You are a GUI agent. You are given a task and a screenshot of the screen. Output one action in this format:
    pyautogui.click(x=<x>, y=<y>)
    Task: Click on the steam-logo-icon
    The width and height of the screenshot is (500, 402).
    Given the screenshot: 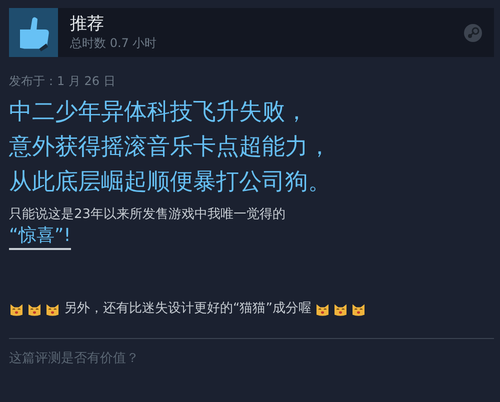 What is the action you would take?
    pyautogui.click(x=473, y=32)
    